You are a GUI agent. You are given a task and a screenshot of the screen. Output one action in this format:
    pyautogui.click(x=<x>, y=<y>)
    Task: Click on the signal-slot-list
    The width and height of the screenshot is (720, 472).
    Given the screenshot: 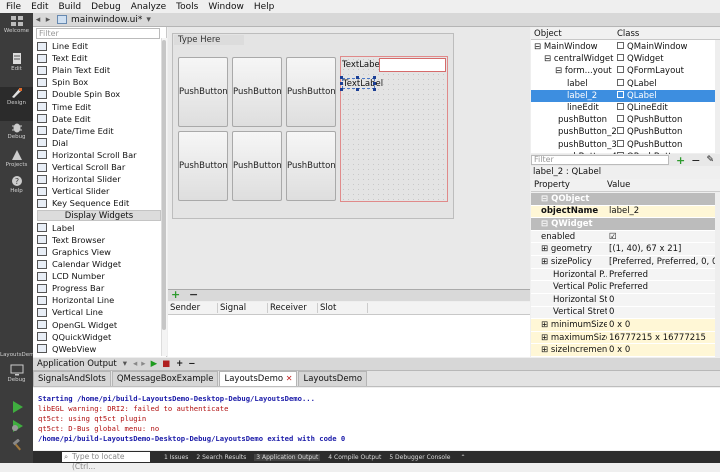 What is the action you would take?
    pyautogui.click(x=349, y=336)
    